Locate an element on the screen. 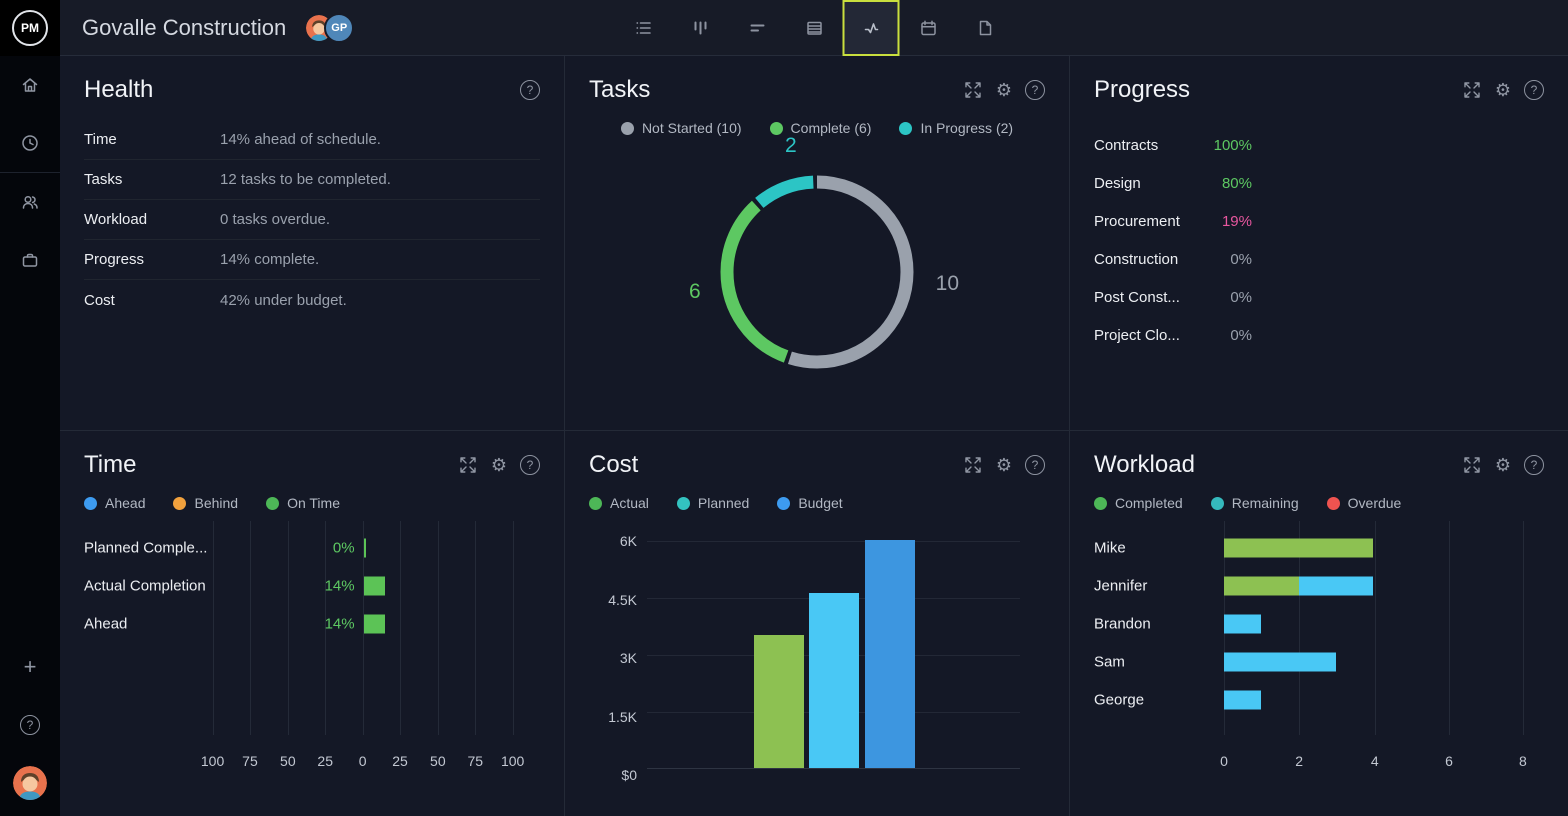 This screenshot has height=816, width=1568. tab-calendar-view is located at coordinates (928, 28).